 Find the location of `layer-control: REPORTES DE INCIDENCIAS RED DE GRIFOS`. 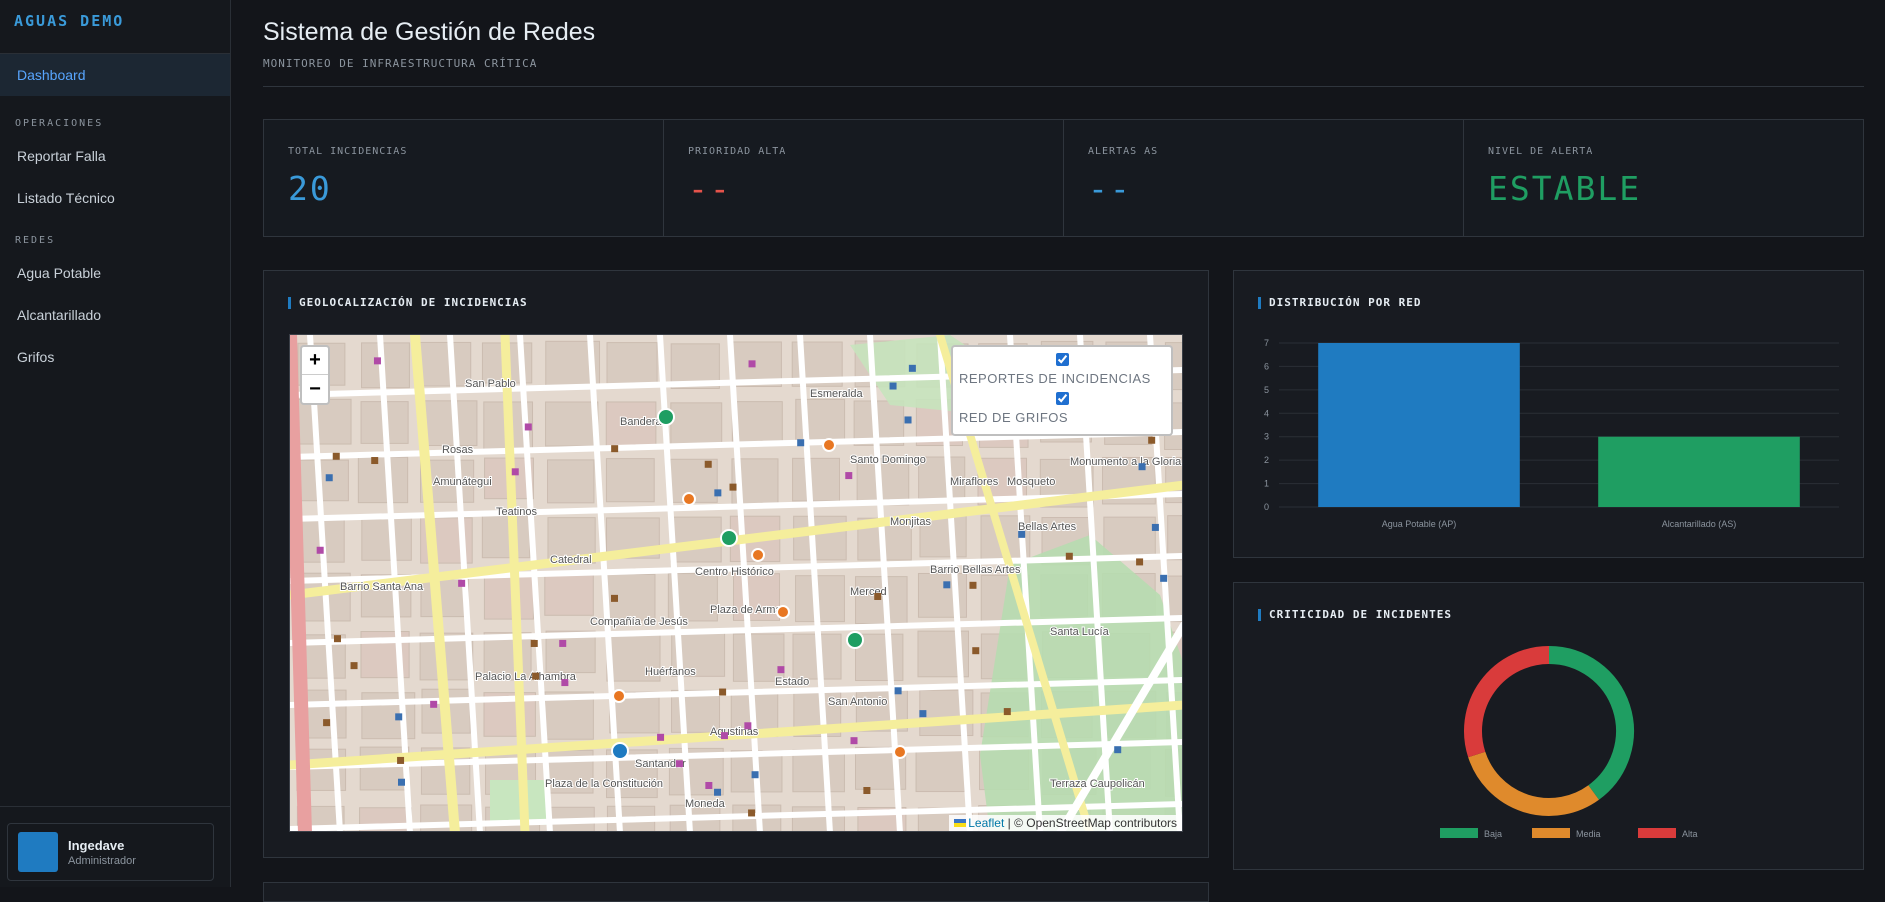

layer-control: REPORTES DE INCIDENCIAS RED DE GRIFOS is located at coordinates (1062, 390).